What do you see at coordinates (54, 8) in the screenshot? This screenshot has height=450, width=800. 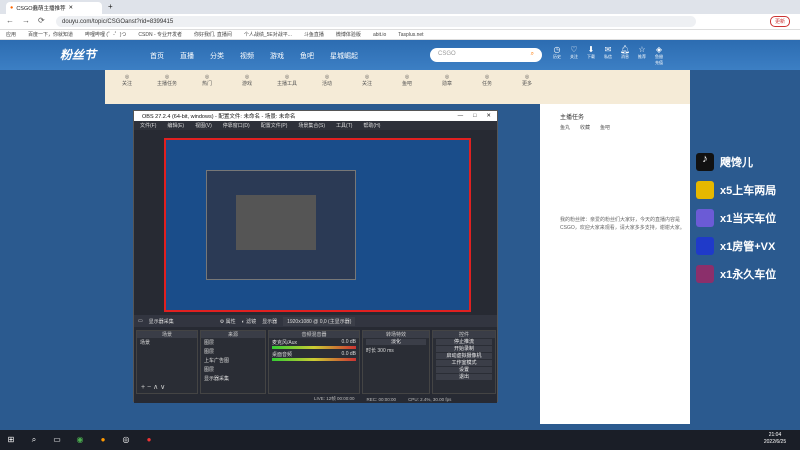 I see `browser-tab: ● CSGO蠢萌主播推荐 ✕` at bounding box center [54, 8].